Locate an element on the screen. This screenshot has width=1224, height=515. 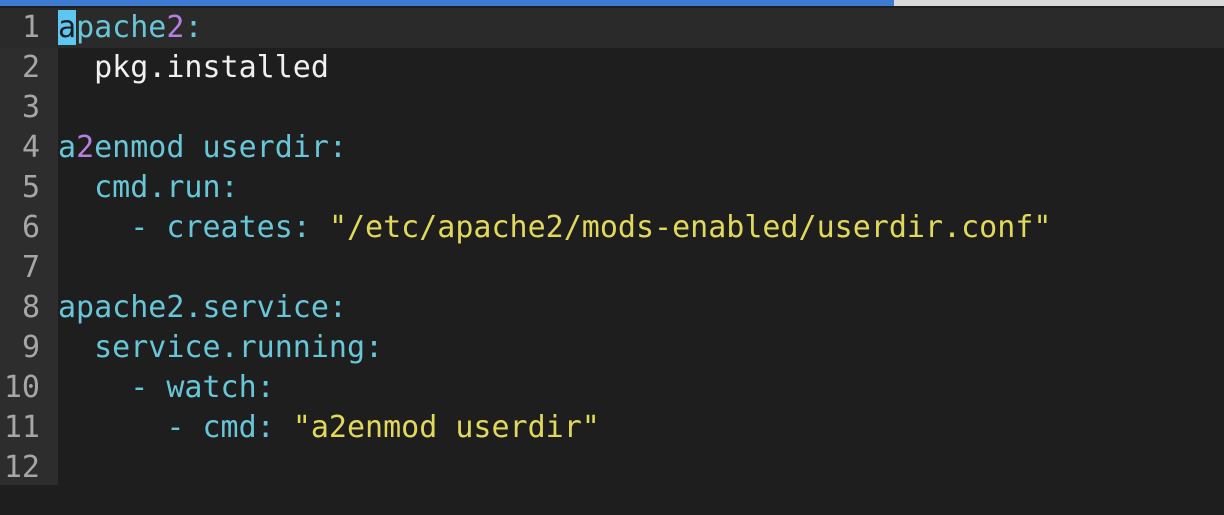
code-token: cmd: is located at coordinates (247, 427).